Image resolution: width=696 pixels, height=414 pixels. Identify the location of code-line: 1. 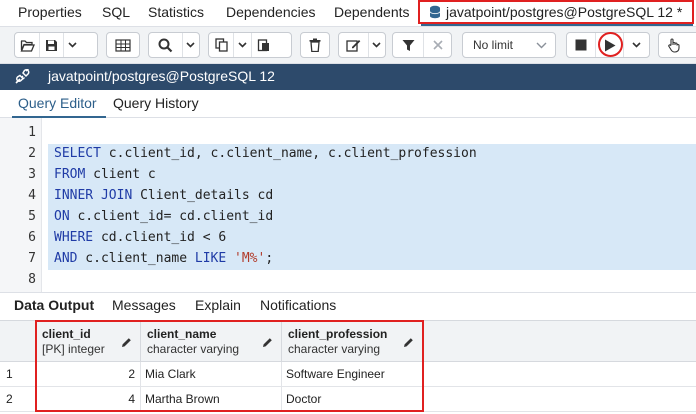
(348, 133).